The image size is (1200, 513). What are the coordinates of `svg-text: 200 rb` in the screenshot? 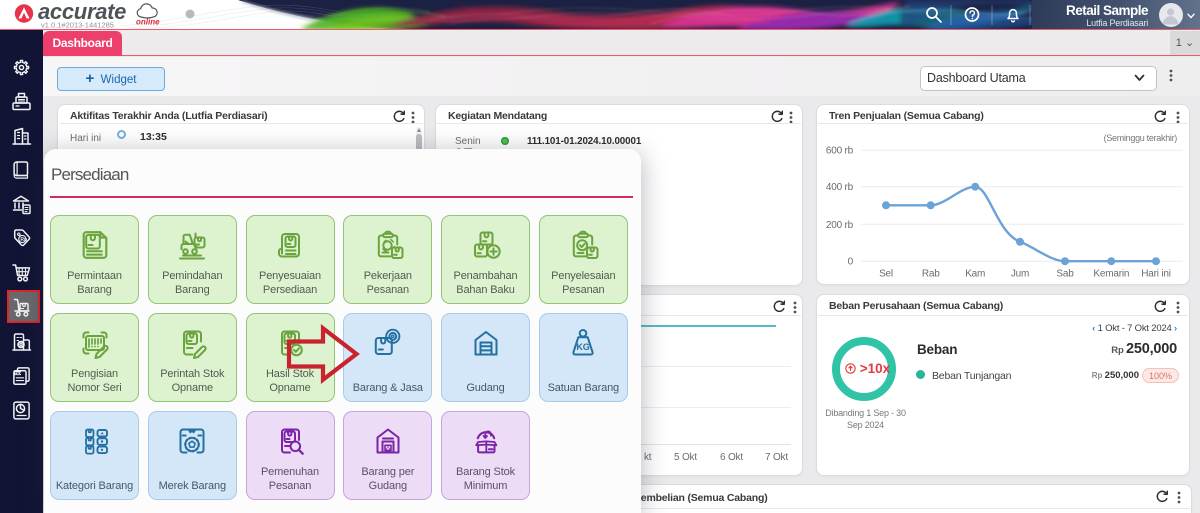 It's located at (840, 225).